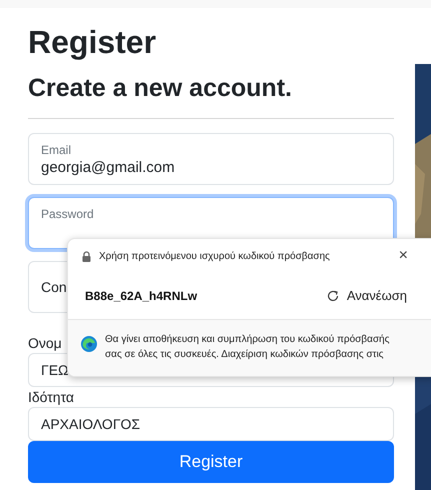 The height and width of the screenshot is (490, 431). Describe the element at coordinates (89, 344) in the screenshot. I see `browser-logo-icon` at that location.